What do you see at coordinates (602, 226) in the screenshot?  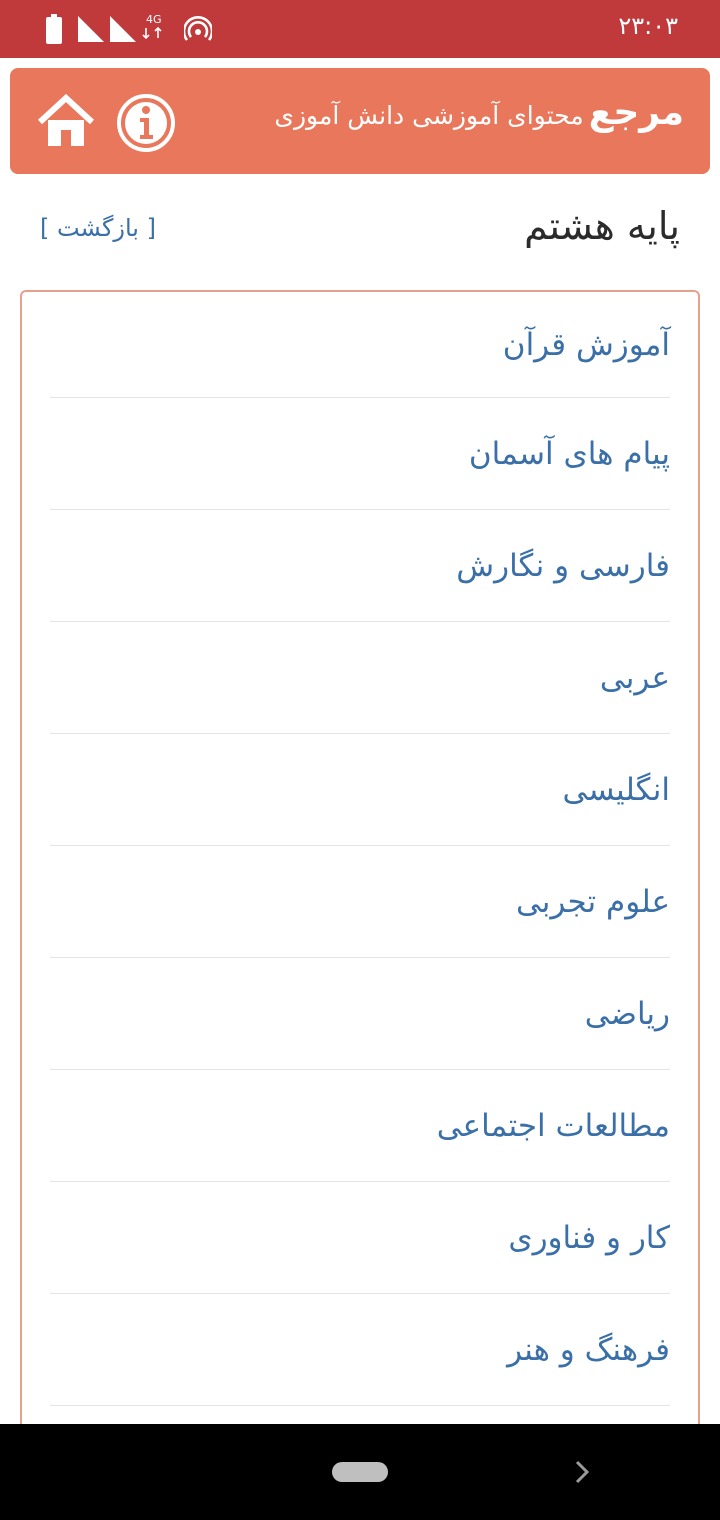 I see `page-title: پایه هشتم` at bounding box center [602, 226].